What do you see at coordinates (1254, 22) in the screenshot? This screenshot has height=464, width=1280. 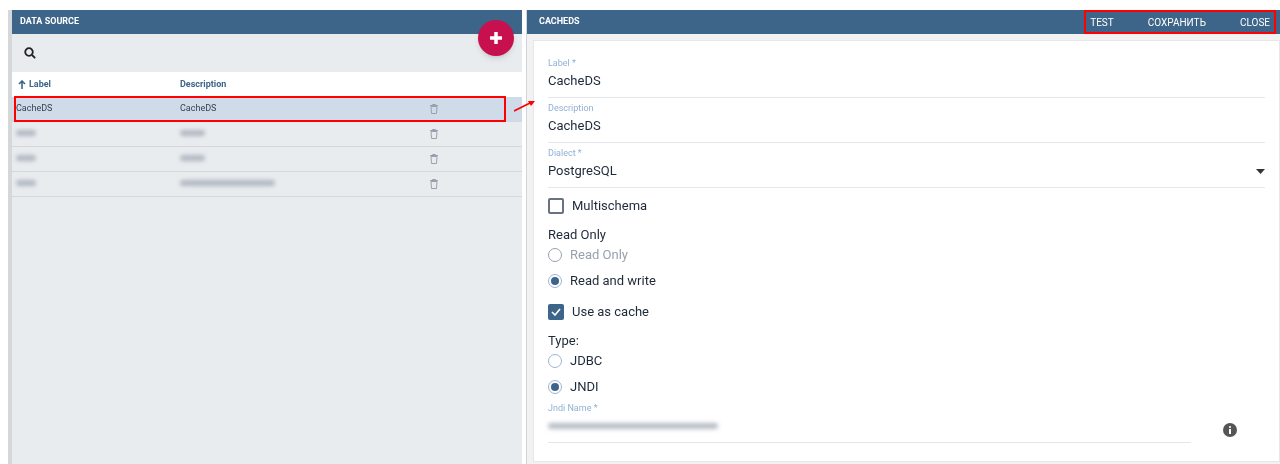 I see `header-action-link: CLOSE` at bounding box center [1254, 22].